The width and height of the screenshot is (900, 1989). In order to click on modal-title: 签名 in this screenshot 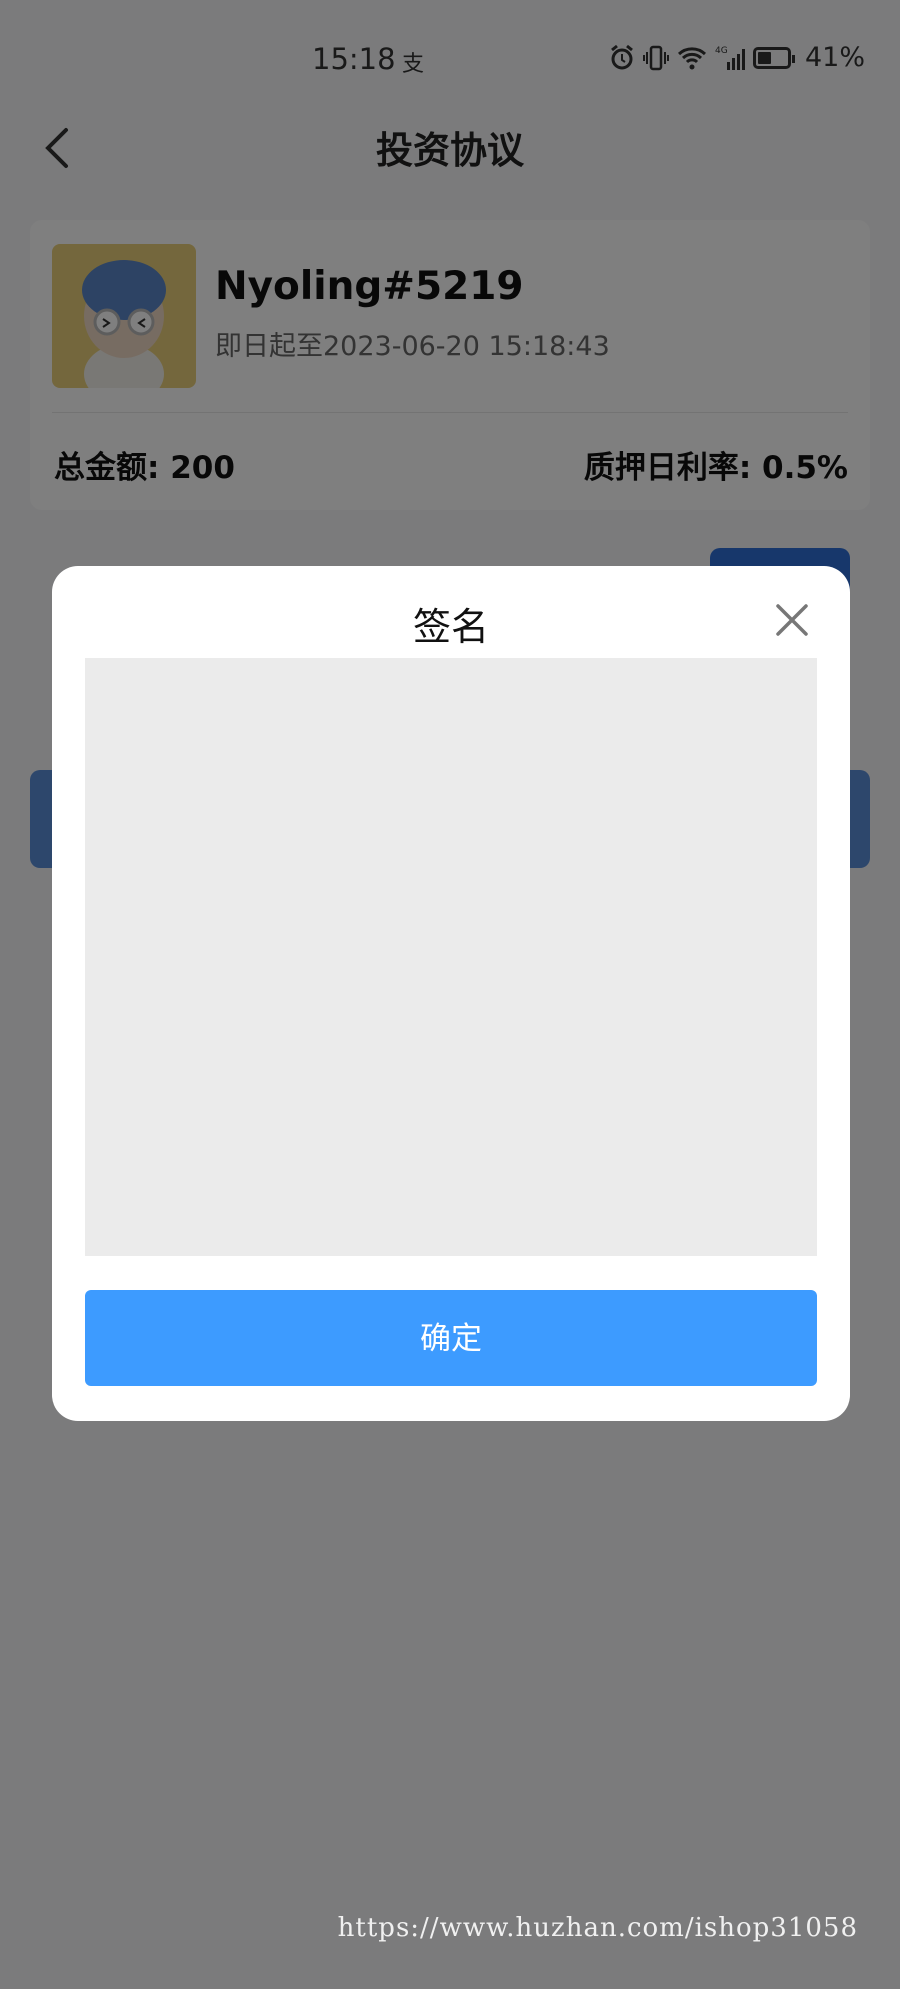, I will do `click(450, 627)`.